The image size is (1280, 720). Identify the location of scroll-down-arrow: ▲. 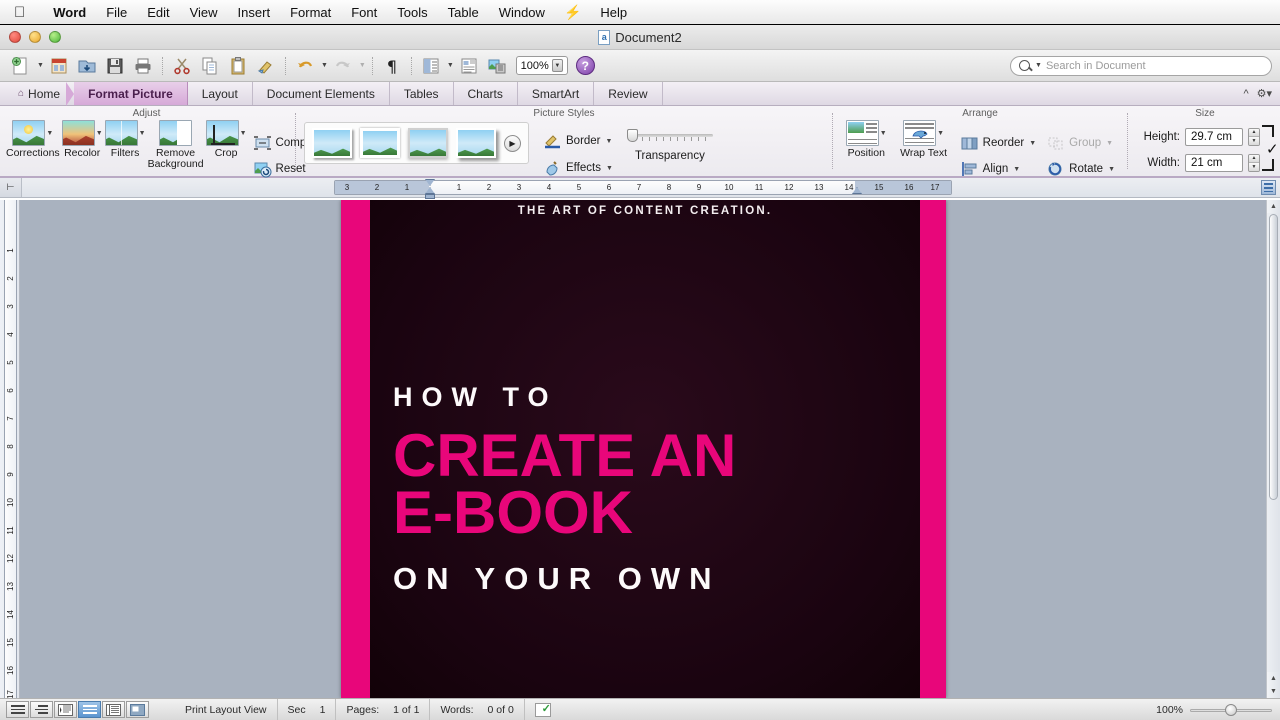
(1273, 678).